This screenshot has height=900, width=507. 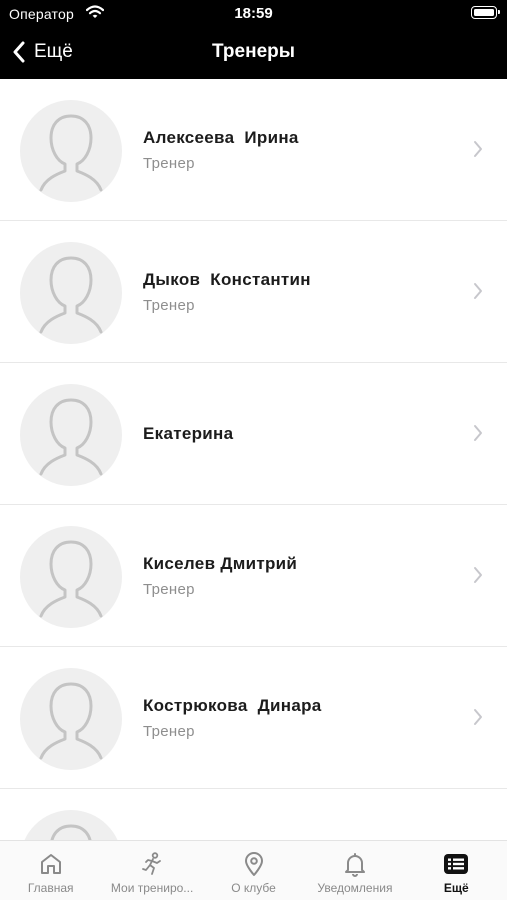 What do you see at coordinates (221, 150) in the screenshot?
I see `trainer-info: Алексеева Ирина Тренер` at bounding box center [221, 150].